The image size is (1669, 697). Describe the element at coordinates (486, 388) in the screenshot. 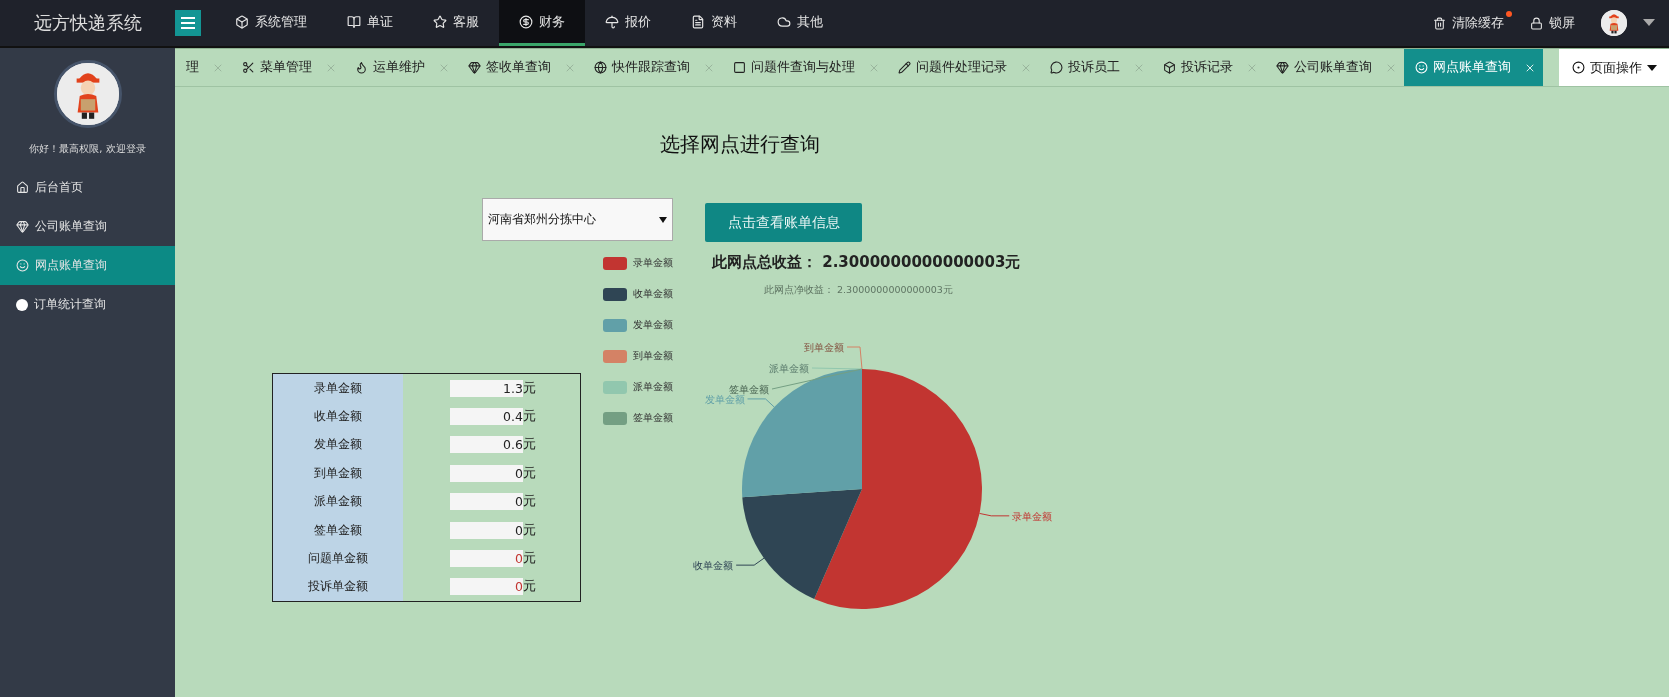

I see `amount-field: 1.3` at that location.